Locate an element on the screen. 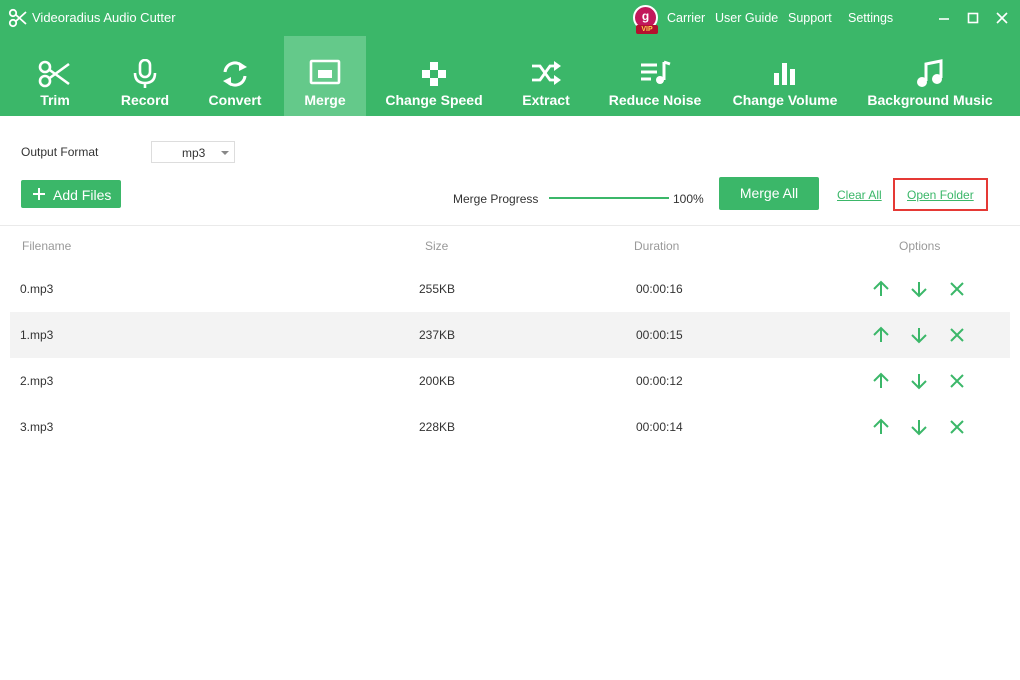 The image size is (1020, 680). table-row: 1.mp3 237KB 00:00:15 is located at coordinates (510, 335).